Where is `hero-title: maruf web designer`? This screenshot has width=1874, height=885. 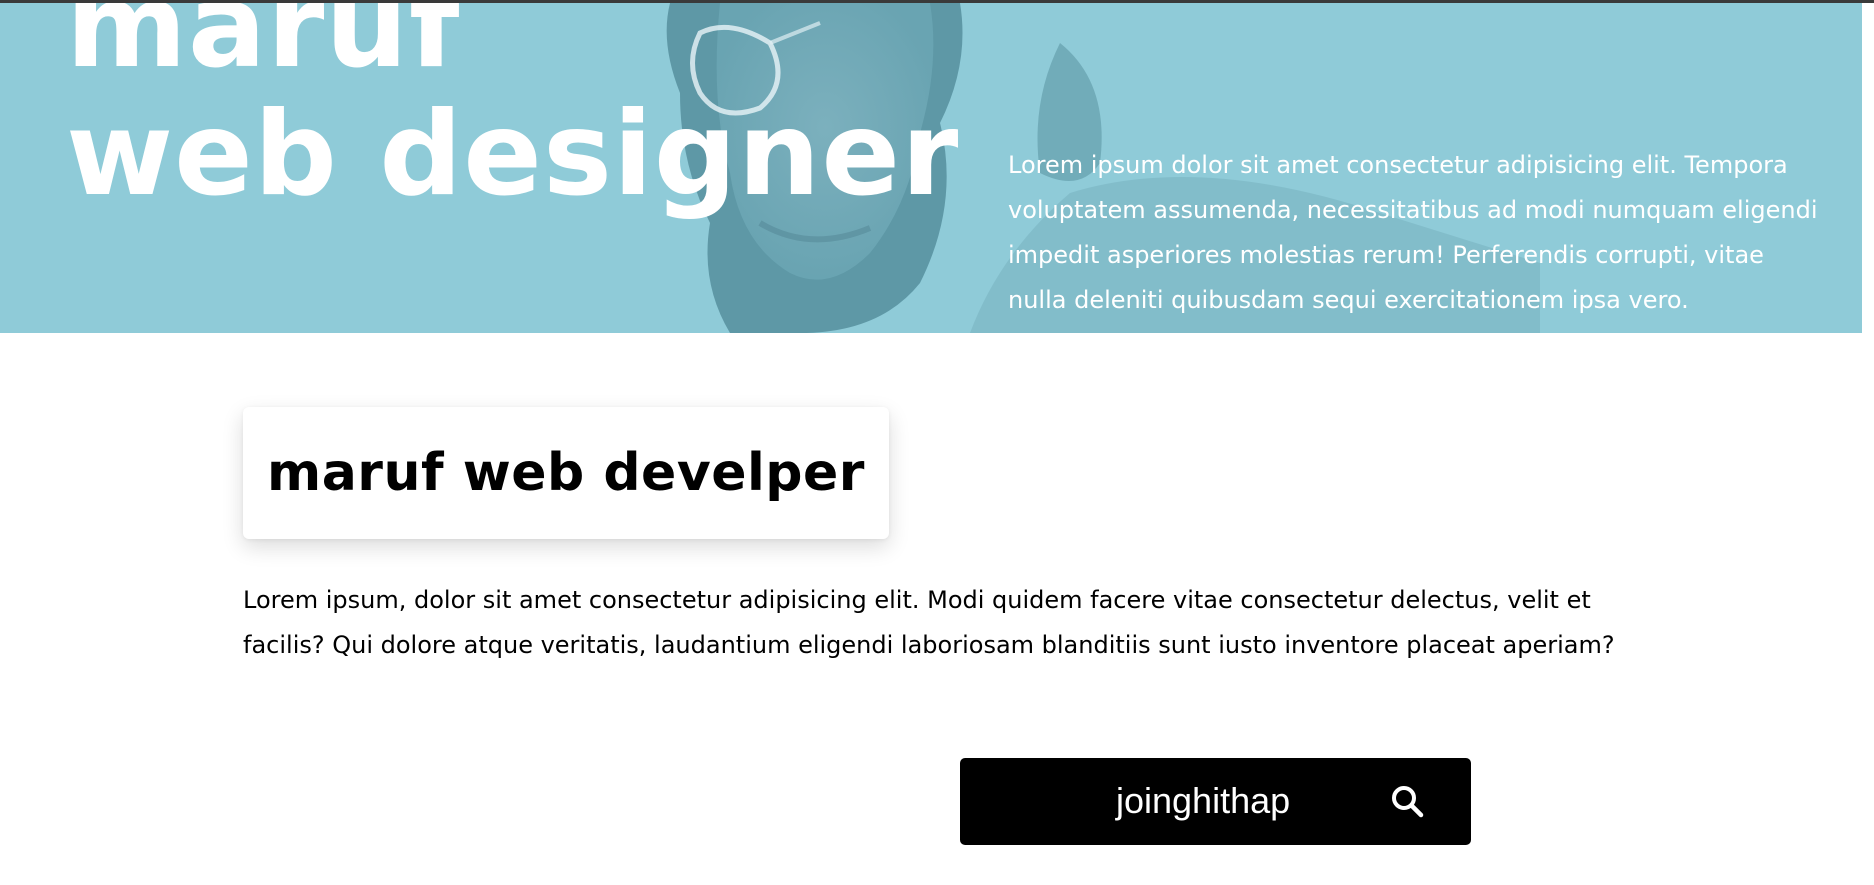
hero-title: maruf web designer is located at coordinates (512, 111).